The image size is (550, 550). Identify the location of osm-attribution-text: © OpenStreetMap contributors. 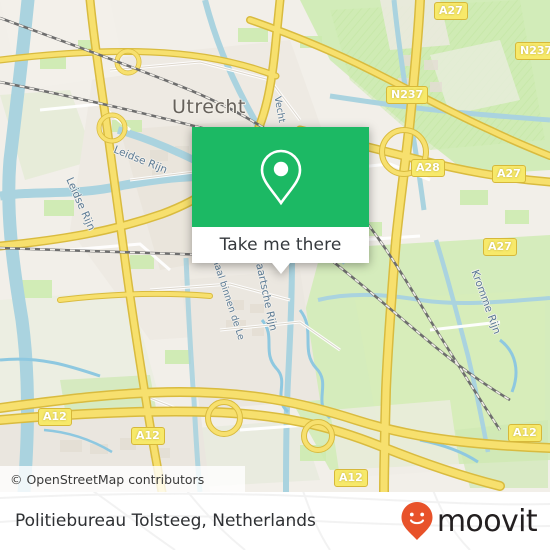
(107, 479).